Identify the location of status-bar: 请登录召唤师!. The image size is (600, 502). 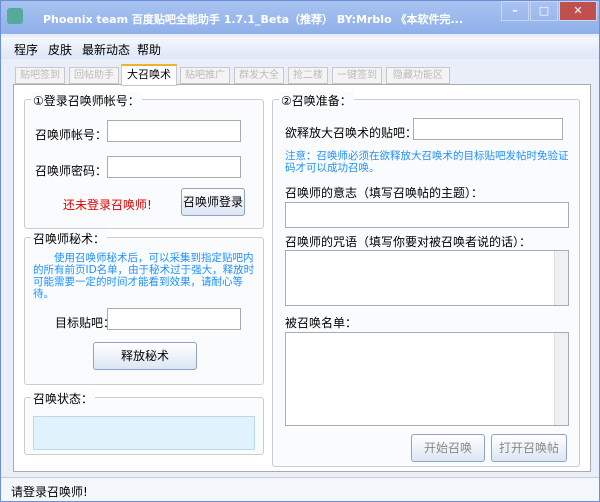
(300, 489).